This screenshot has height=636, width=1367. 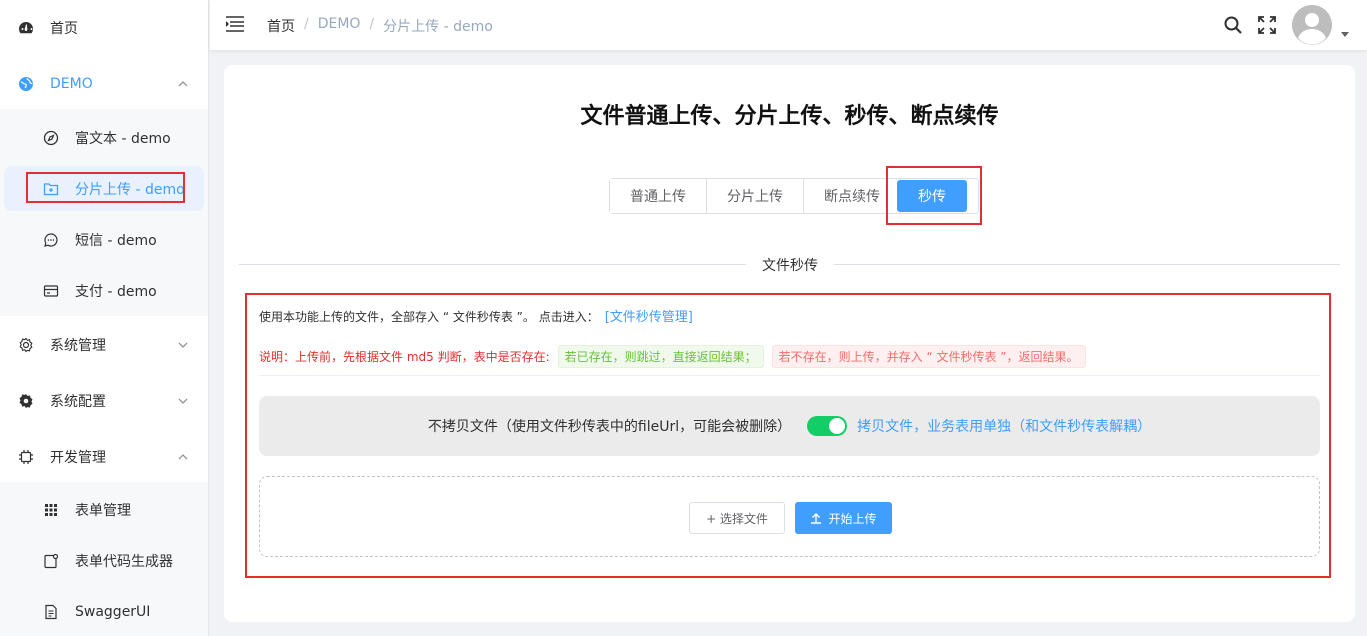 What do you see at coordinates (51, 510) in the screenshot?
I see `grid-icon` at bounding box center [51, 510].